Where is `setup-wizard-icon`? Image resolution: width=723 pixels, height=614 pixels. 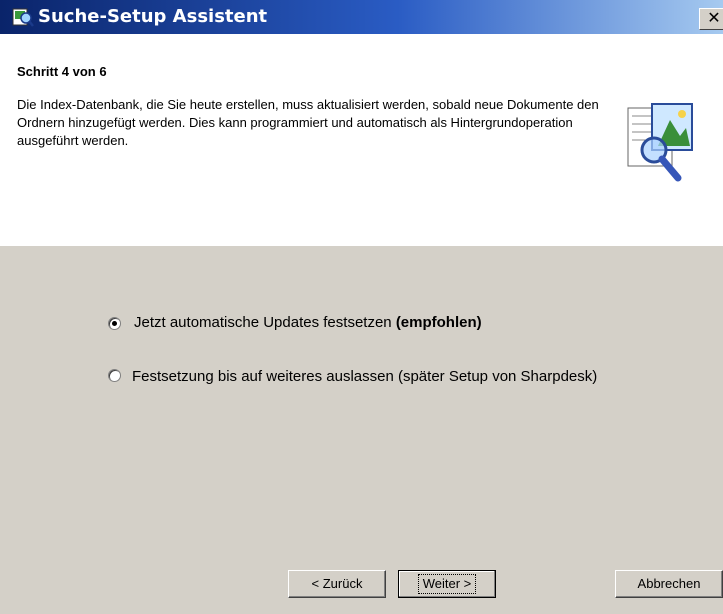
setup-wizard-icon is located at coordinates (23, 17).